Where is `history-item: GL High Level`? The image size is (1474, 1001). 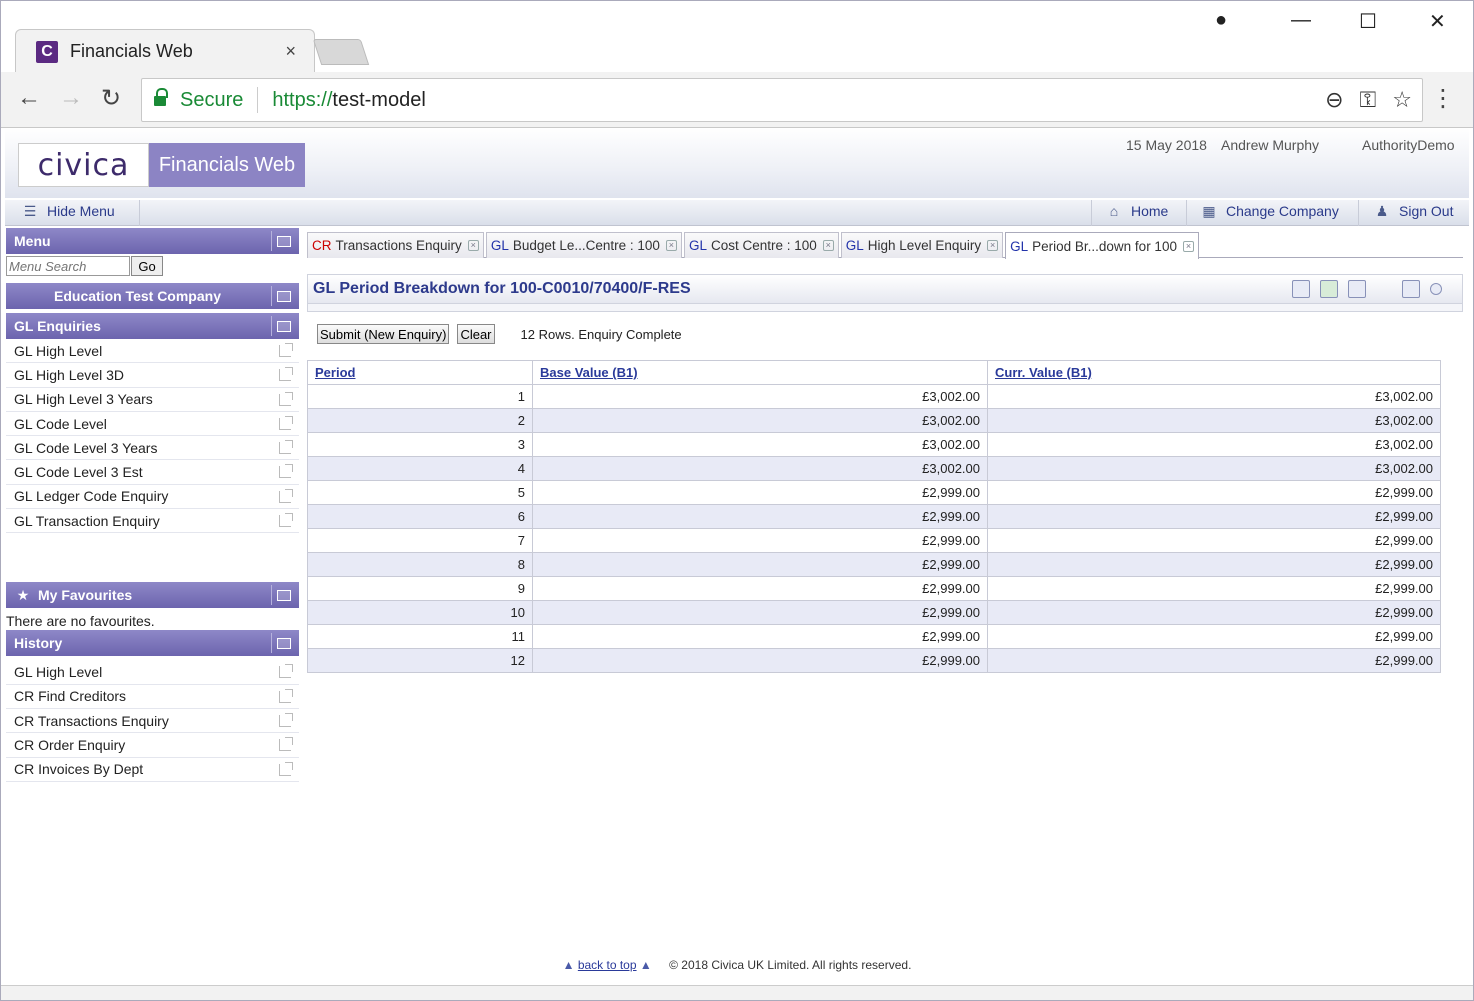 history-item: GL High Level is located at coordinates (152, 672).